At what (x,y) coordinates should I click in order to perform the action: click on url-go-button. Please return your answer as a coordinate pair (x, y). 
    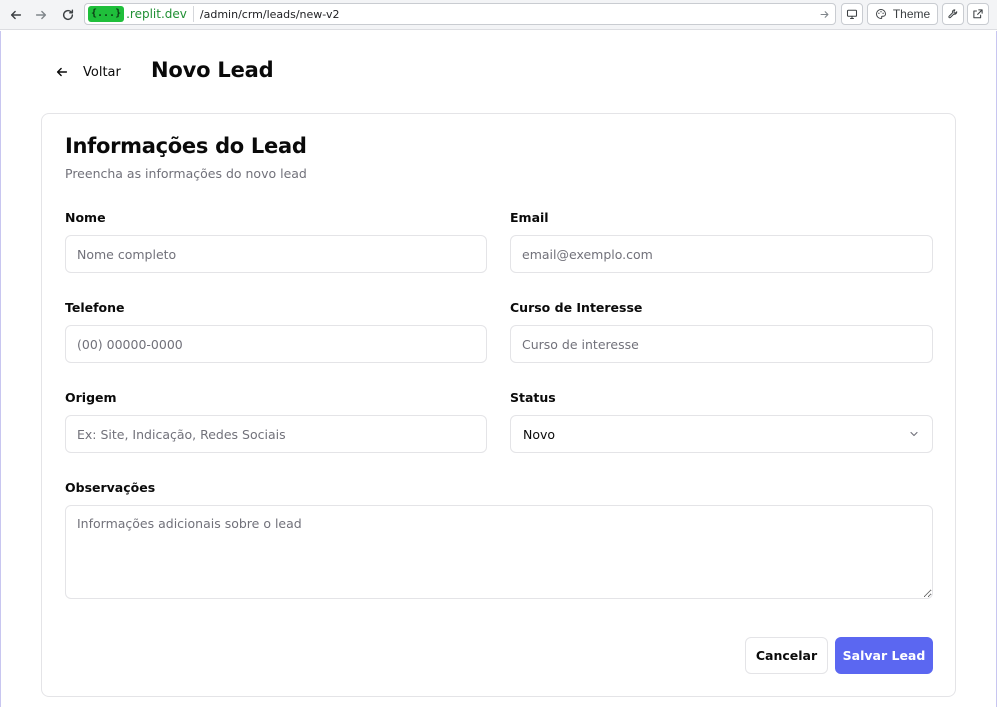
    Looking at the image, I should click on (824, 14).